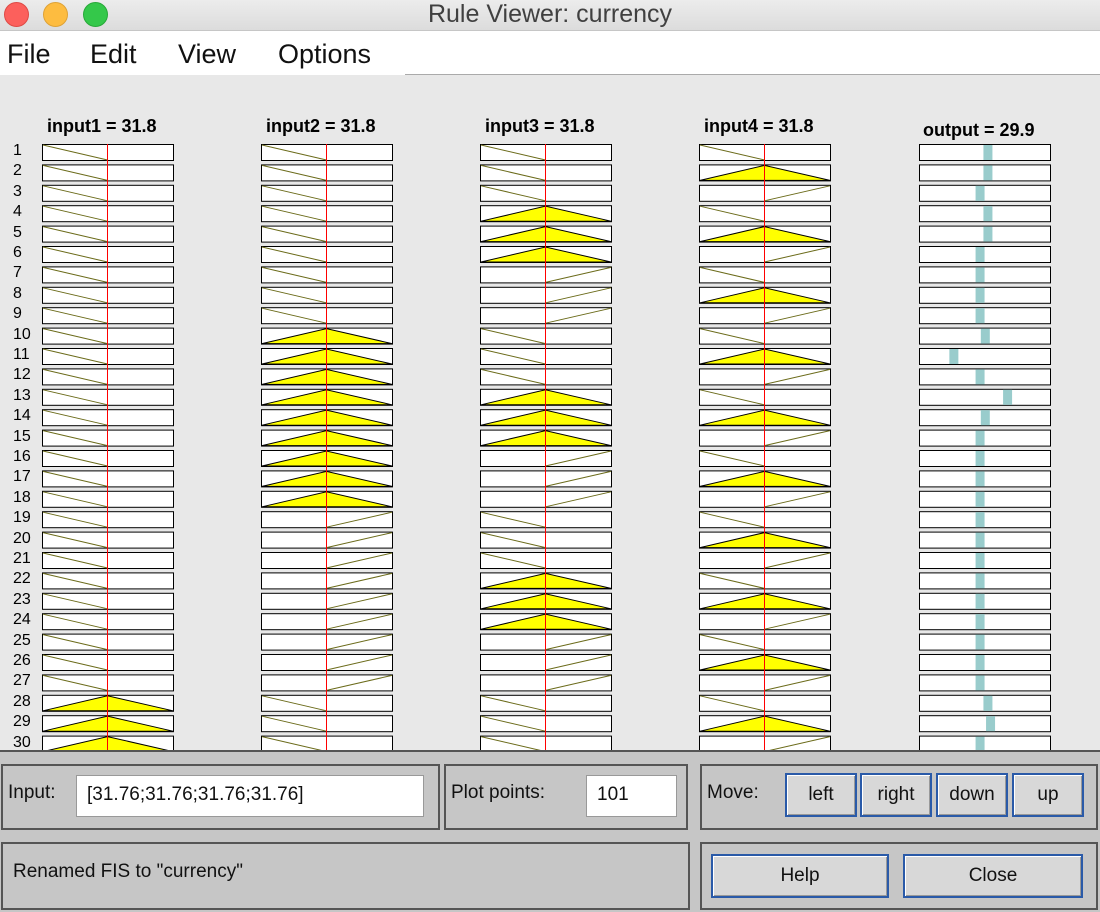 Image resolution: width=1100 pixels, height=912 pixels. I want to click on input-label: Input:, so click(32, 792).